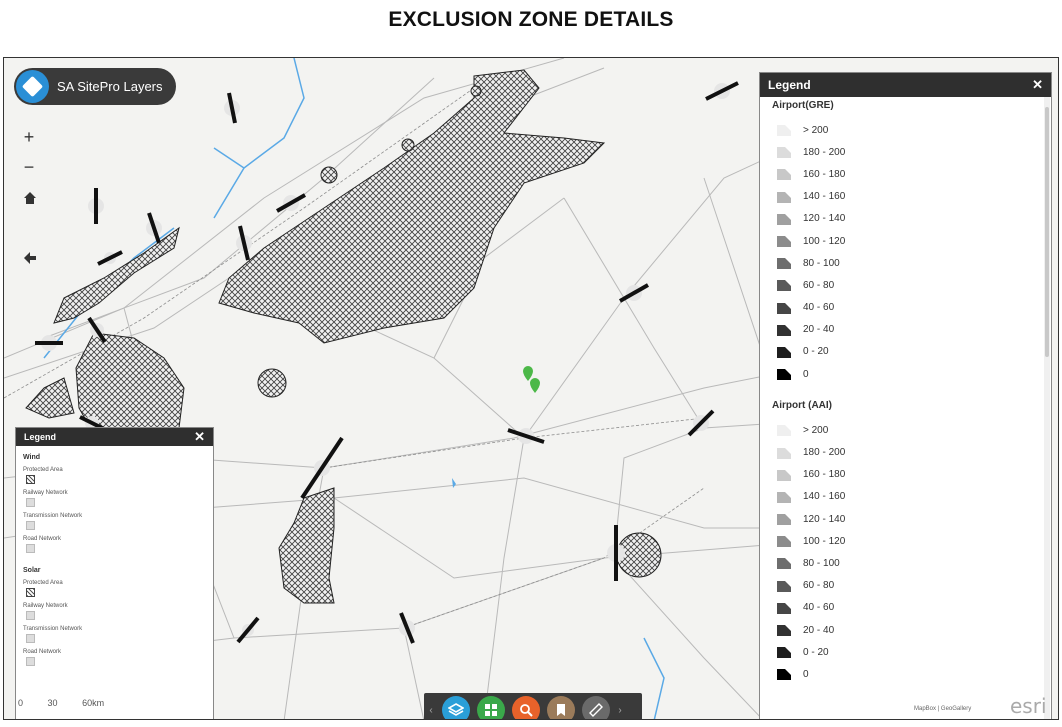 The width and height of the screenshot is (1062, 727). I want to click on zoom-out-button: −, so click(29, 167).